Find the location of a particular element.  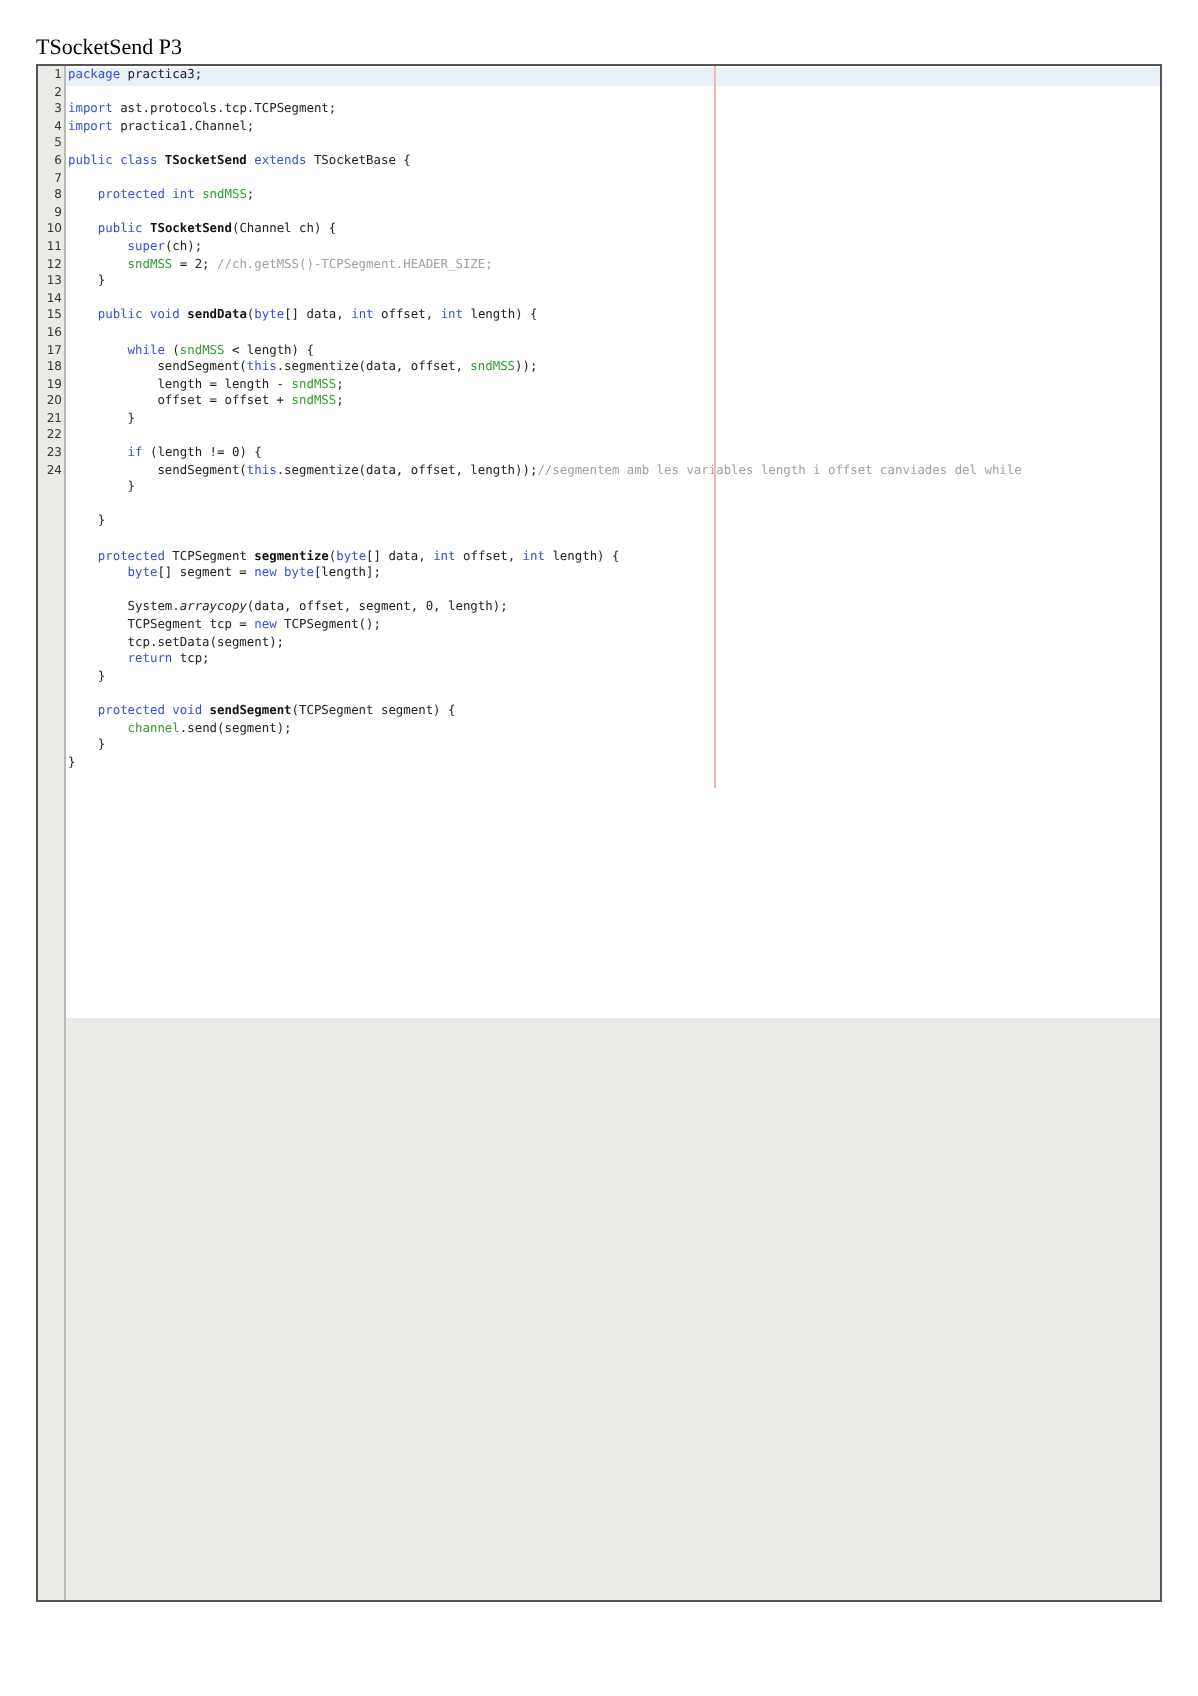

document-title: TSocketSend P3 is located at coordinates (109, 50).